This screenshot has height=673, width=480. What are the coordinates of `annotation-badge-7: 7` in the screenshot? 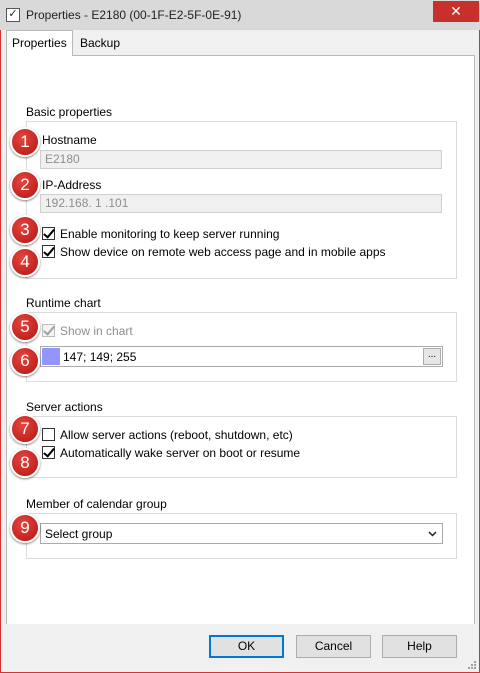 It's located at (25, 429).